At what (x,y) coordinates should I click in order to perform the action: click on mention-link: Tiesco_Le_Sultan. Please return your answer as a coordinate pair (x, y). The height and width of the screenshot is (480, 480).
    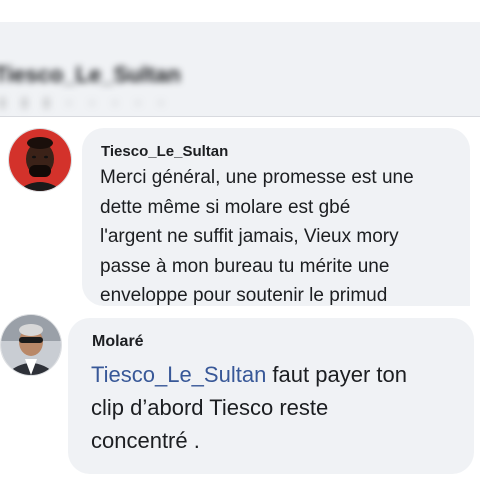
    Looking at the image, I should click on (178, 374).